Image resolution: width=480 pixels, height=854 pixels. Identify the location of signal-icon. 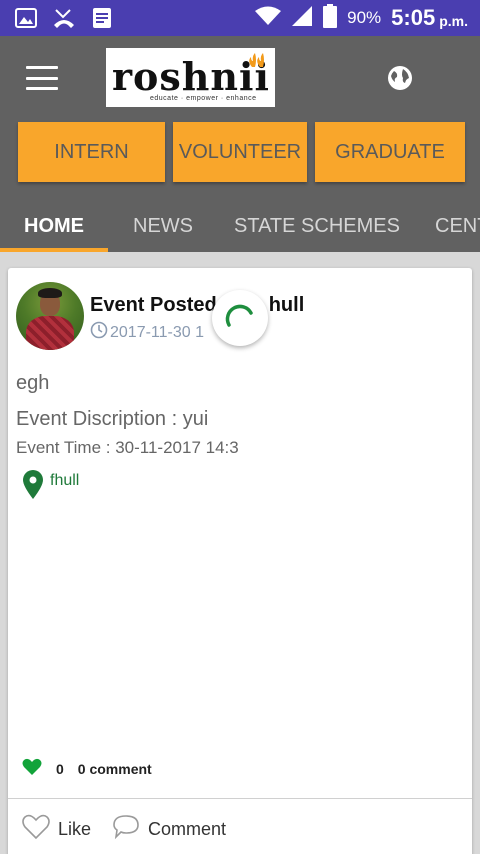
(302, 18).